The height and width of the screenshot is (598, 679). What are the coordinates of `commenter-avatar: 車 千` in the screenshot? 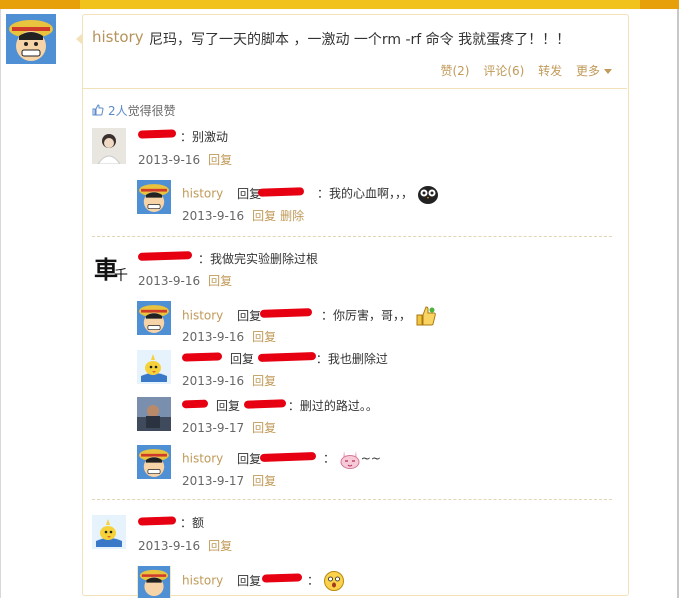 It's located at (110, 268).